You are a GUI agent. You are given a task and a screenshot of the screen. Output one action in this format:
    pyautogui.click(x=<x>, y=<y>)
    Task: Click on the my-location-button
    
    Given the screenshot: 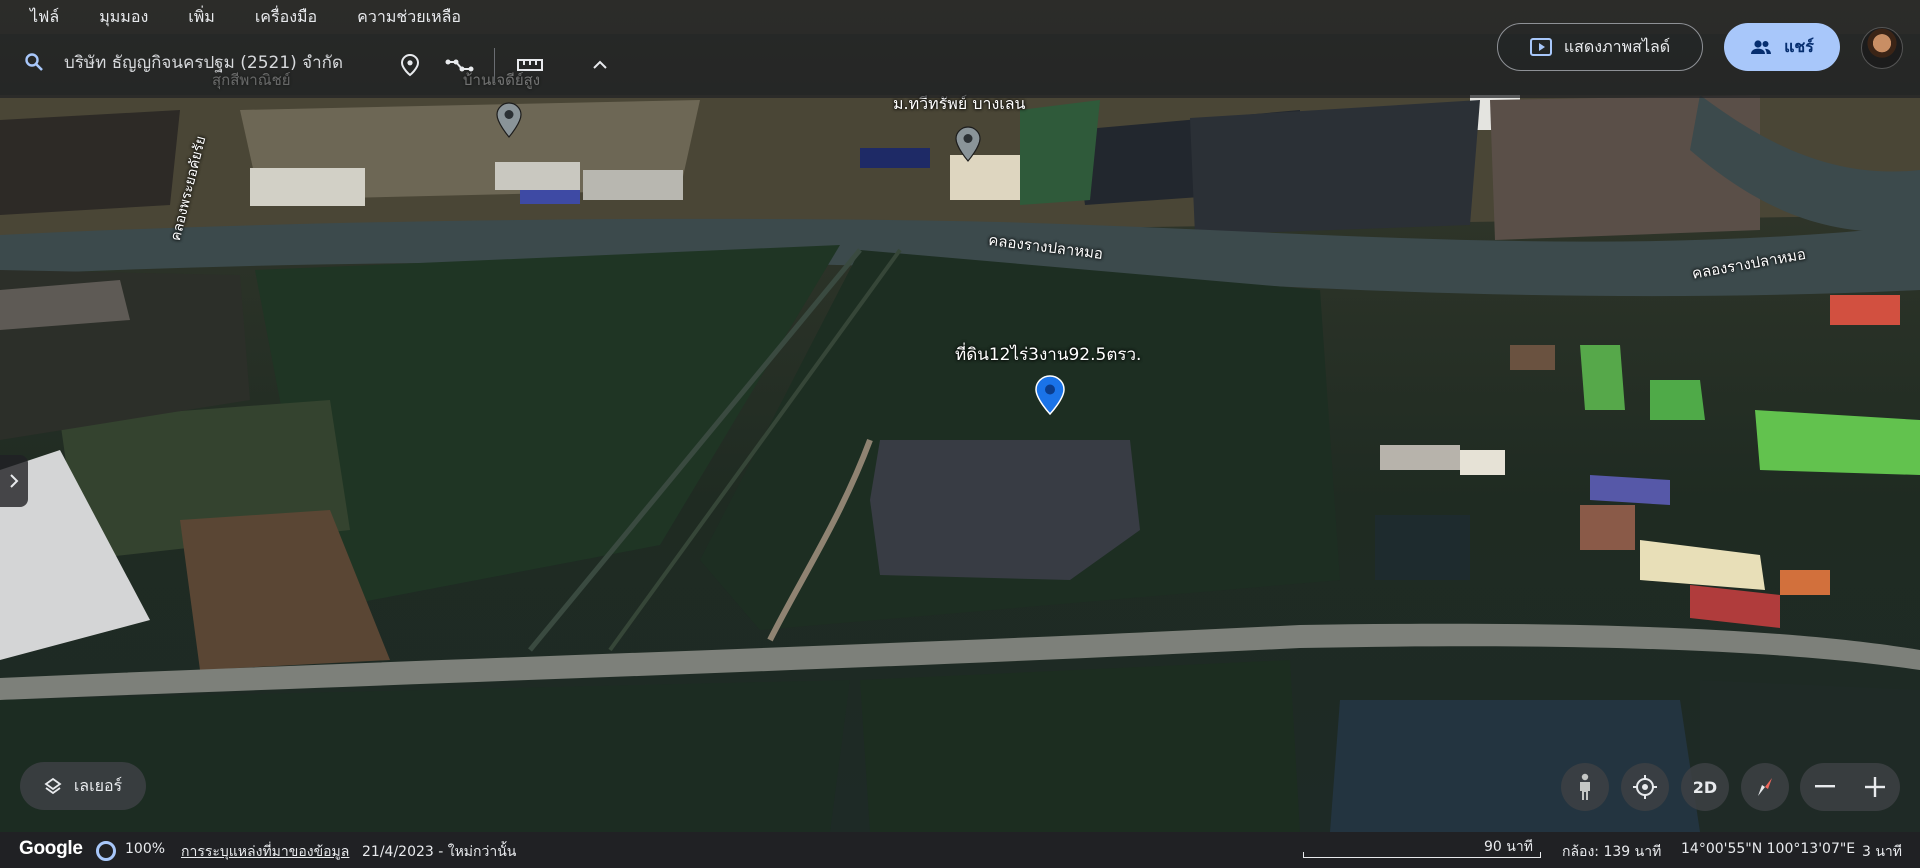 What is the action you would take?
    pyautogui.click(x=1645, y=787)
    